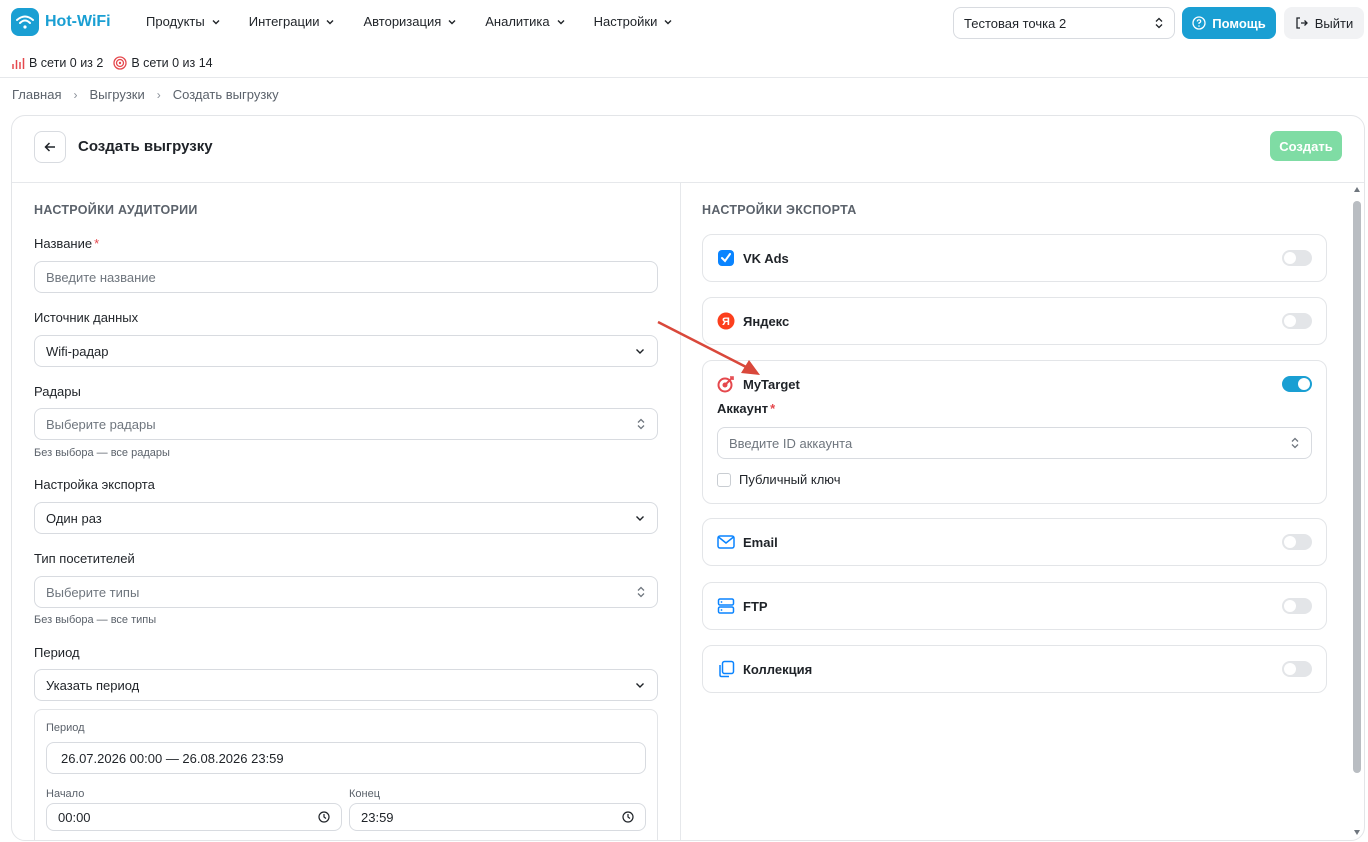 The image size is (1368, 842). I want to click on export-row-collection: Коллекция, so click(764, 669).